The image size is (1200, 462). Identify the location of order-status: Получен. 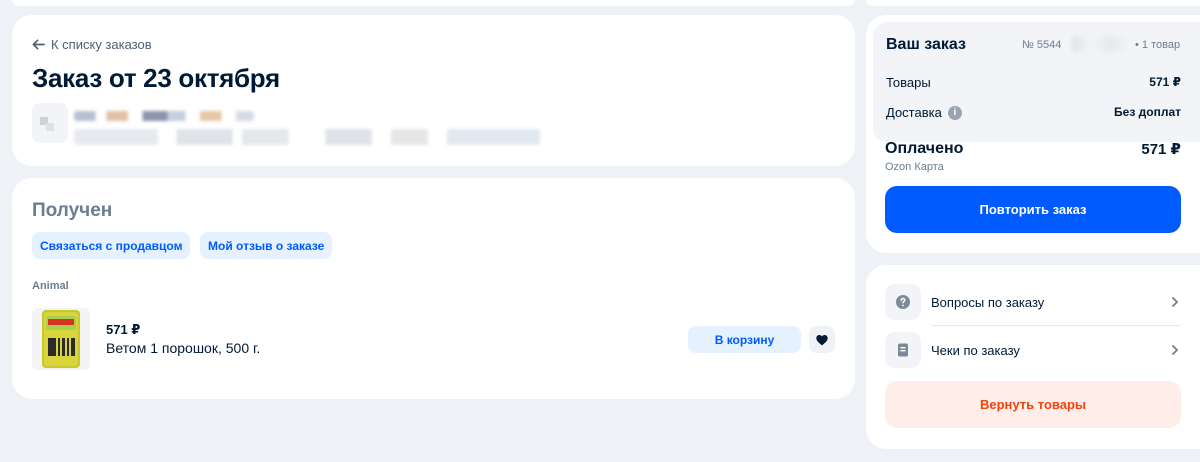
(72, 210).